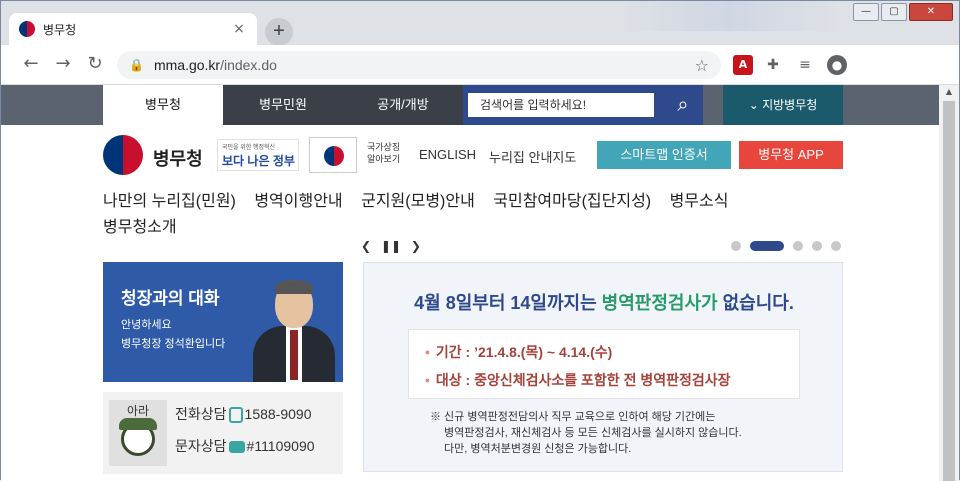 This screenshot has width=960, height=481. What do you see at coordinates (524, 352) in the screenshot?
I see `period-text: 기간 : ’21.4.8.(목) ~ 4.14.(수)` at bounding box center [524, 352].